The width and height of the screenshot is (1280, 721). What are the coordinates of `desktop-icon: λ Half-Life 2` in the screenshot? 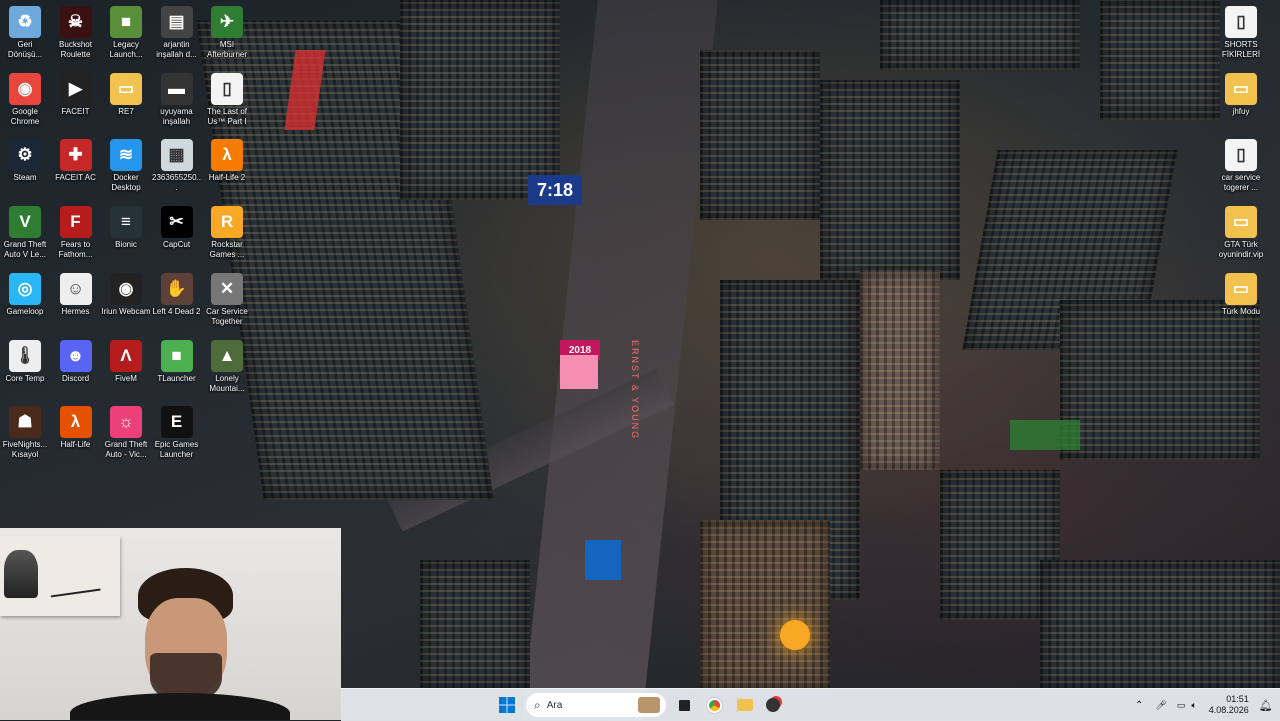 It's located at (227, 166).